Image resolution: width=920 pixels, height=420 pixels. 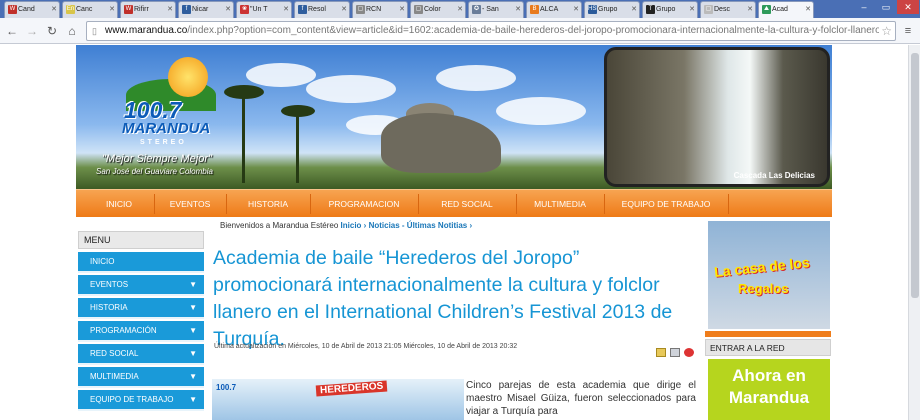 I want to click on breadcrumb-section-link: Noticias - Últimas Notitias, so click(x=418, y=225).